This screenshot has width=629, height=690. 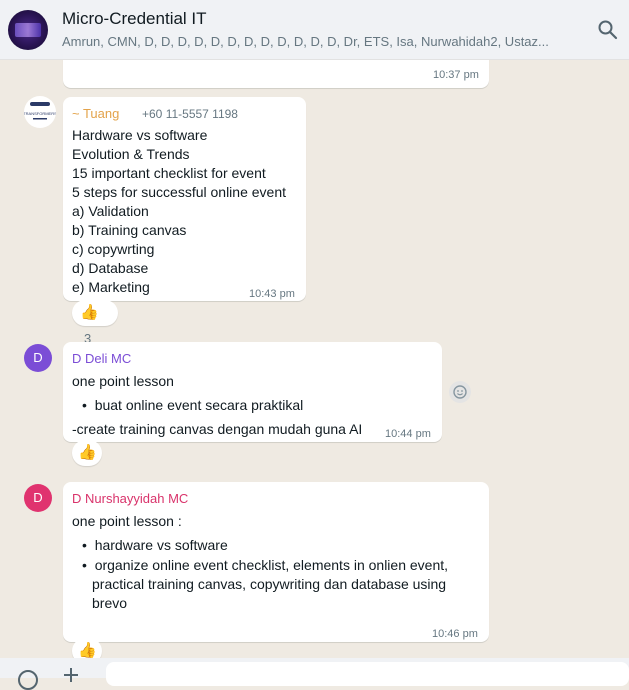 What do you see at coordinates (129, 230) in the screenshot?
I see `message-line: b) Training canvas` at bounding box center [129, 230].